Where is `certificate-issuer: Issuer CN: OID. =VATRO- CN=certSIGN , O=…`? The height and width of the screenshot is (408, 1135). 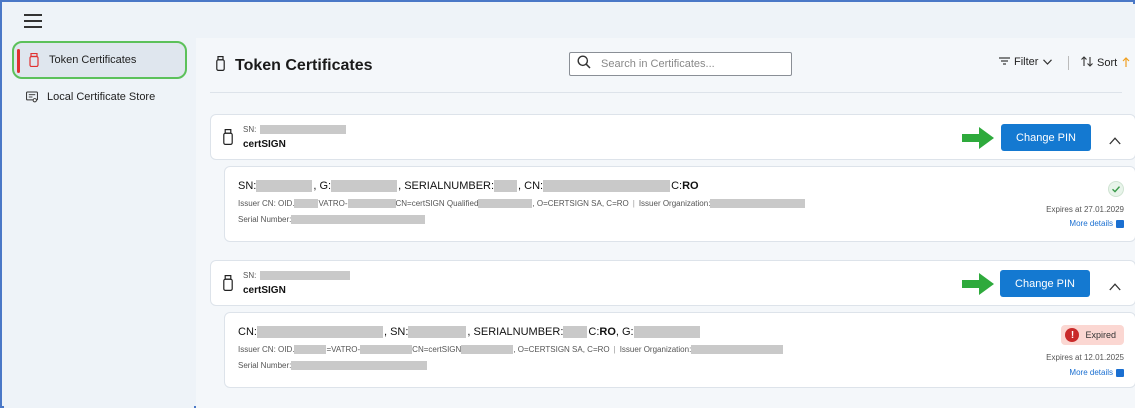
certificate-issuer: Issuer CN: OID. =VATRO- CN=certSIGN , O=… is located at coordinates (511, 349).